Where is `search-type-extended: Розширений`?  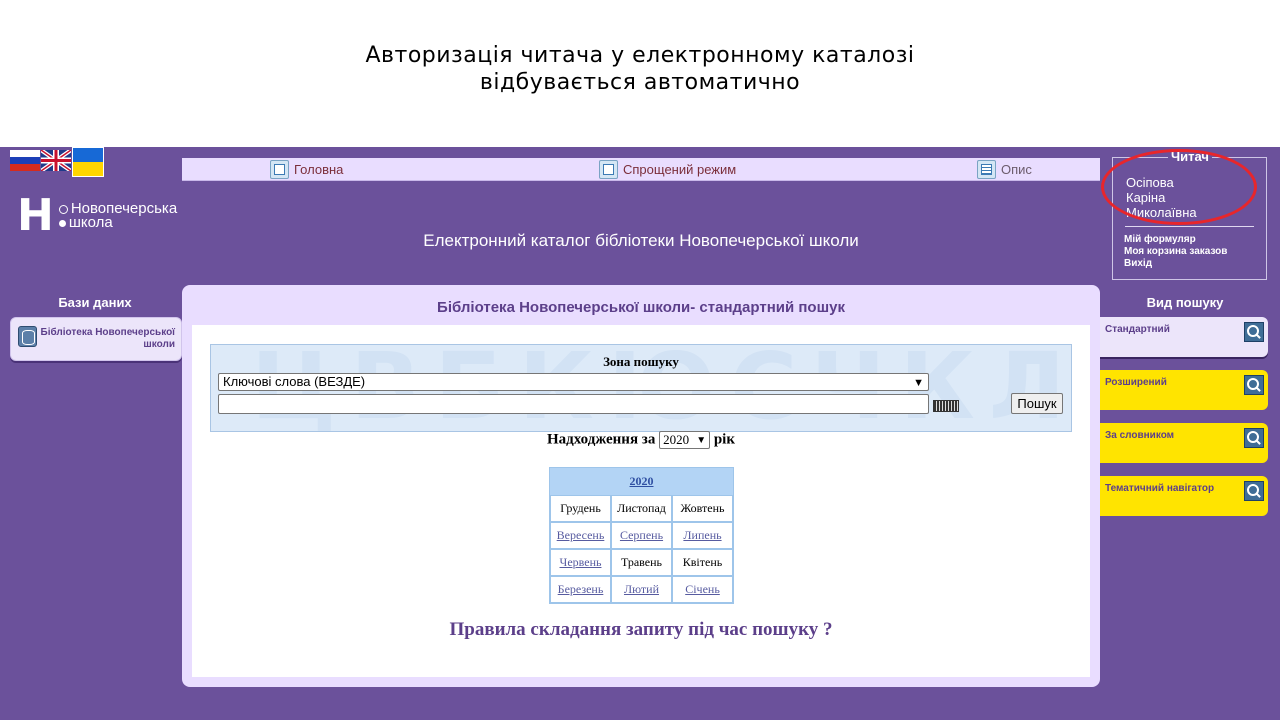
search-type-extended: Розширений is located at coordinates (1184, 390).